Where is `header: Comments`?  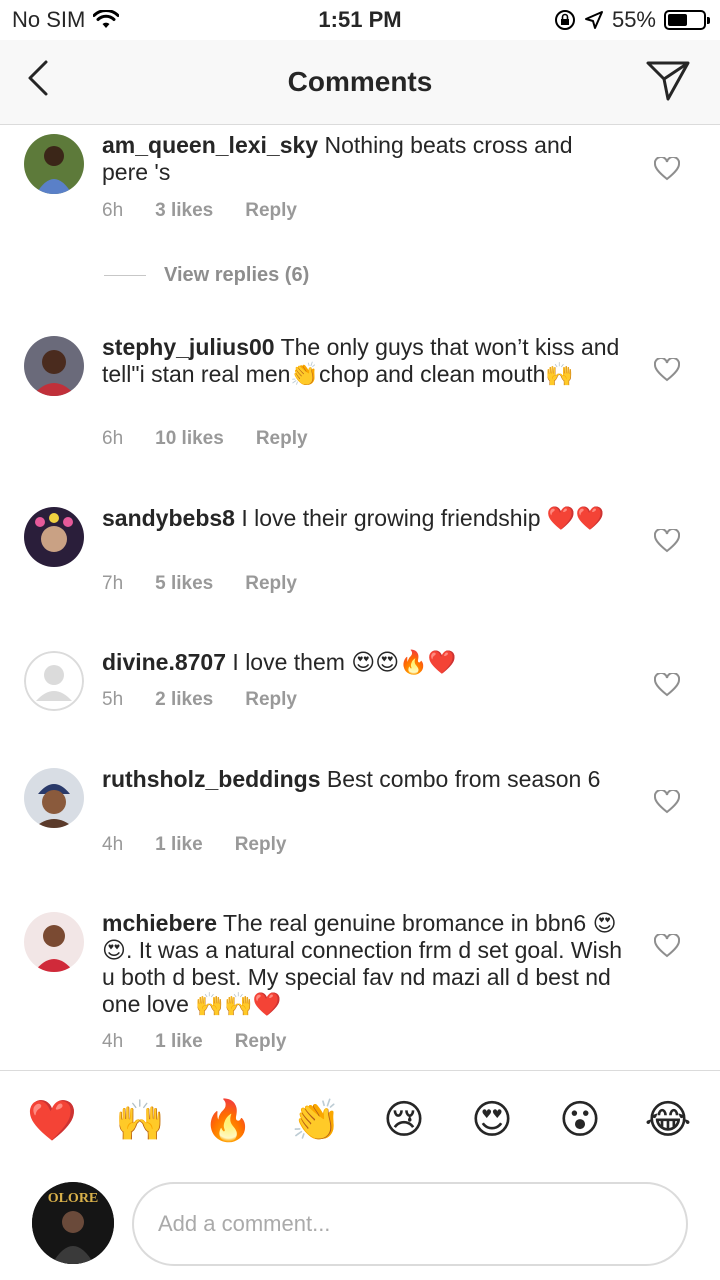
header: Comments is located at coordinates (360, 82).